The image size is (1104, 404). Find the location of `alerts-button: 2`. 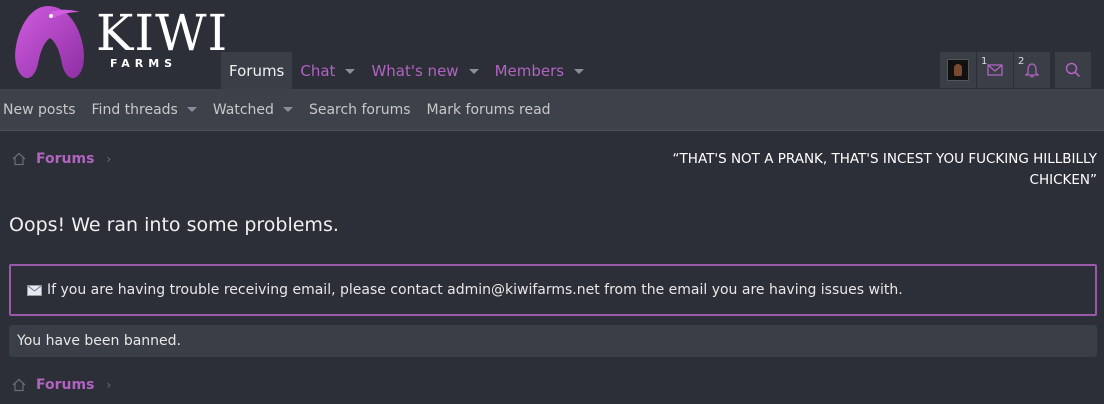

alerts-button: 2 is located at coordinates (1032, 70).